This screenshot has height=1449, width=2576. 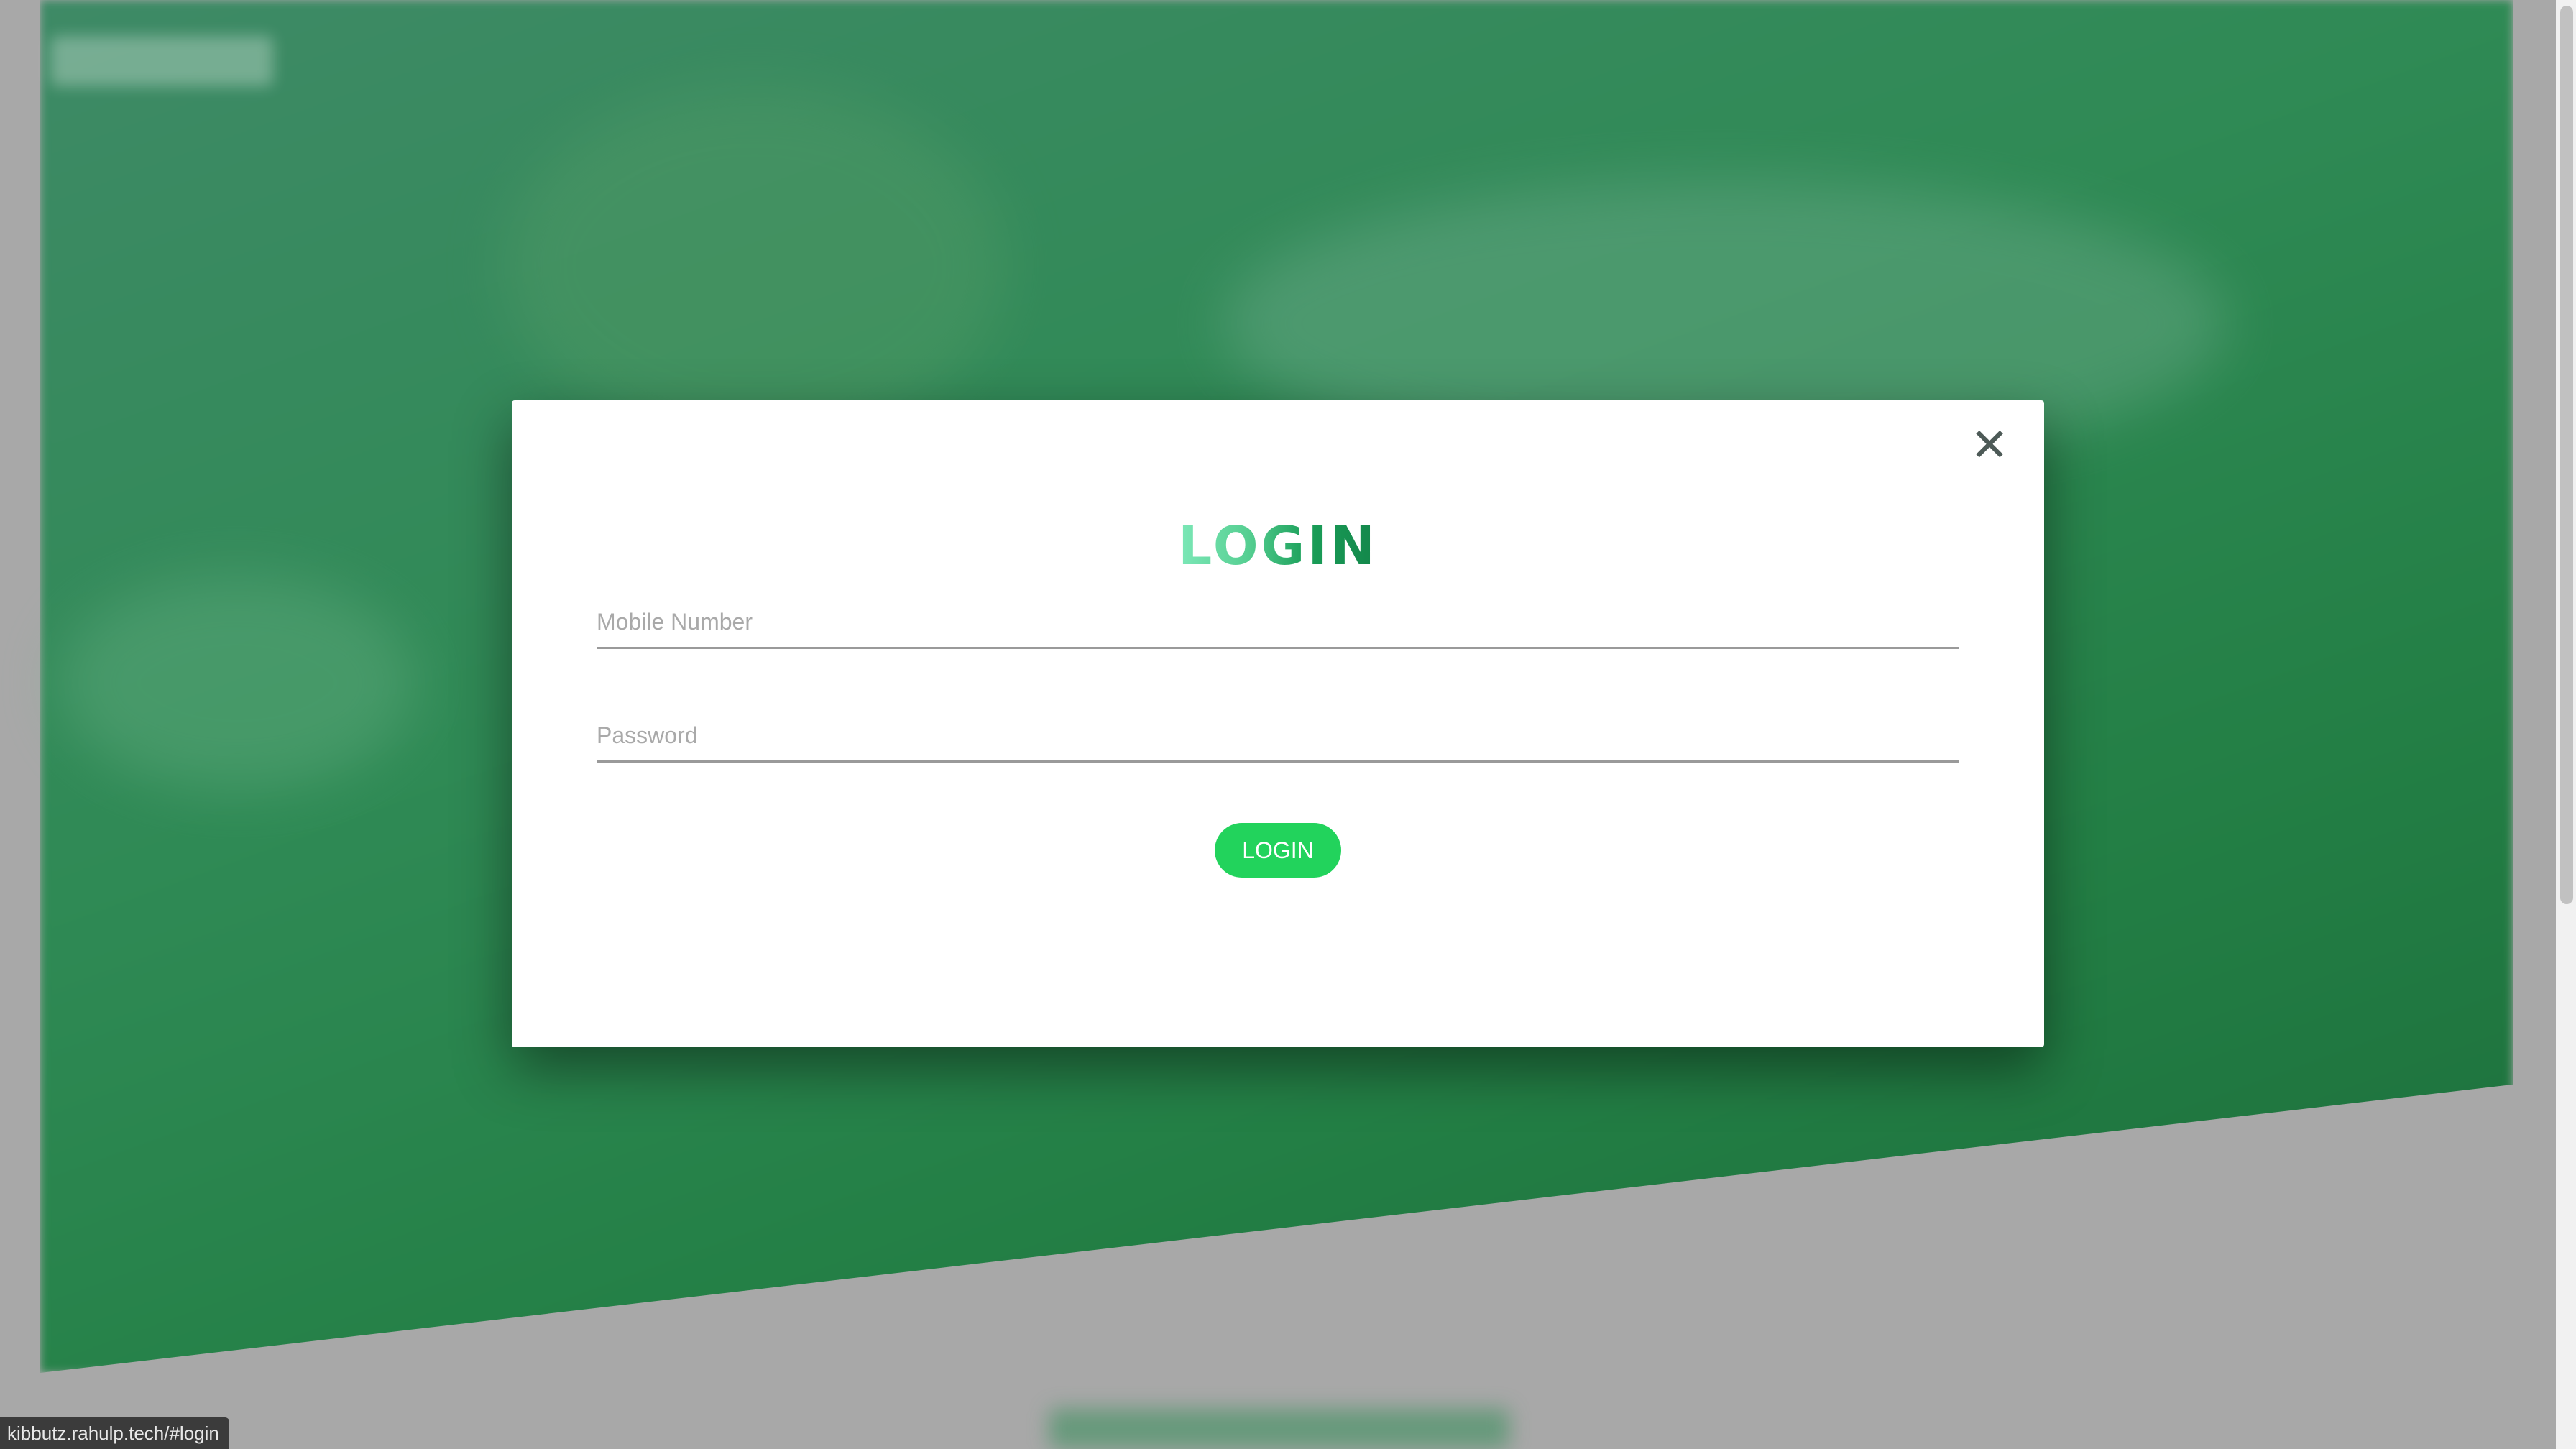 I want to click on scrollbar, so click(x=2566, y=724).